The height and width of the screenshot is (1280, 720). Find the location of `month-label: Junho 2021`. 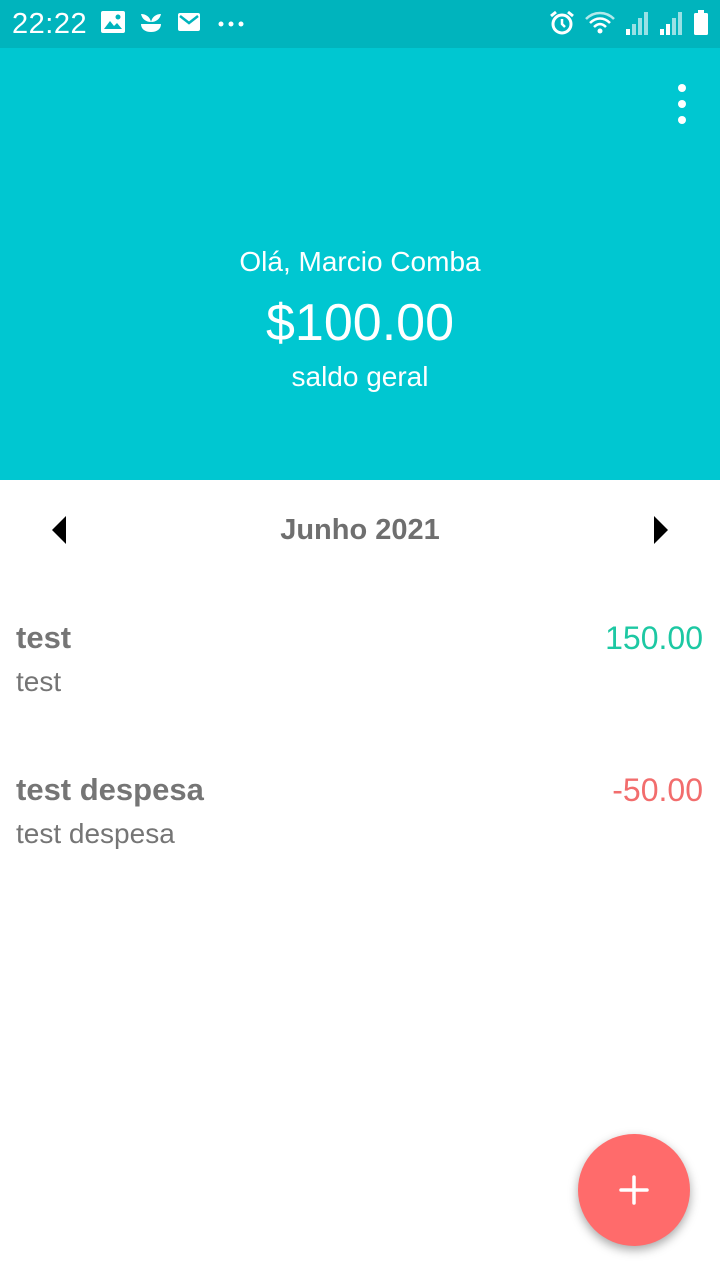

month-label: Junho 2021 is located at coordinates (360, 530).